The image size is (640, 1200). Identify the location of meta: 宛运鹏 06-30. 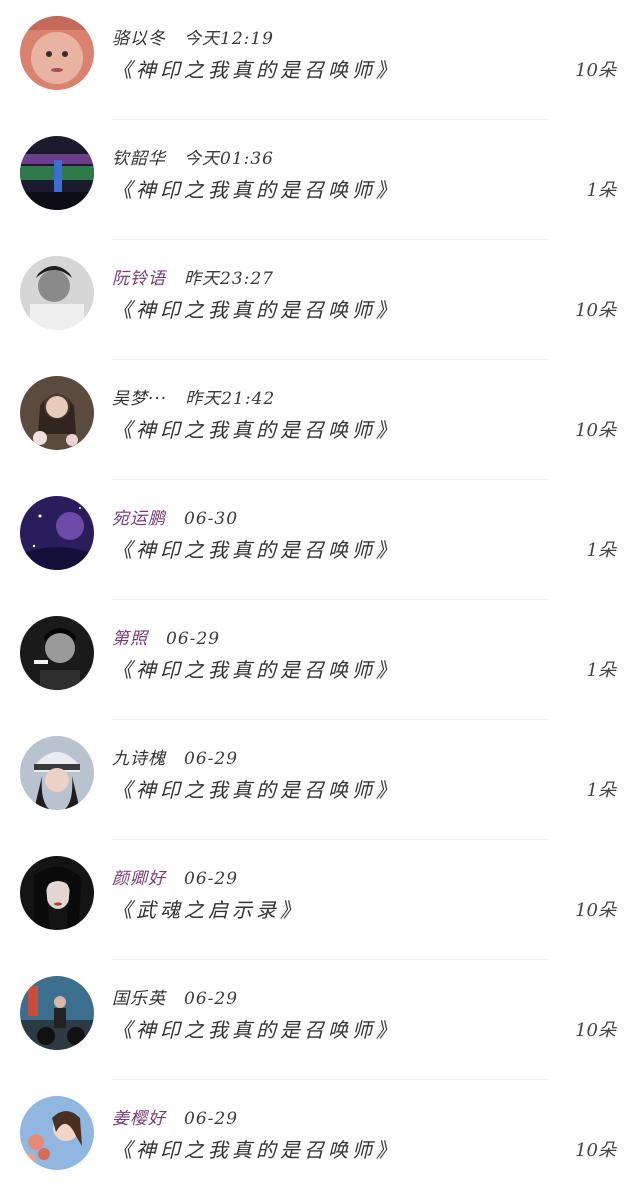
(175, 516).